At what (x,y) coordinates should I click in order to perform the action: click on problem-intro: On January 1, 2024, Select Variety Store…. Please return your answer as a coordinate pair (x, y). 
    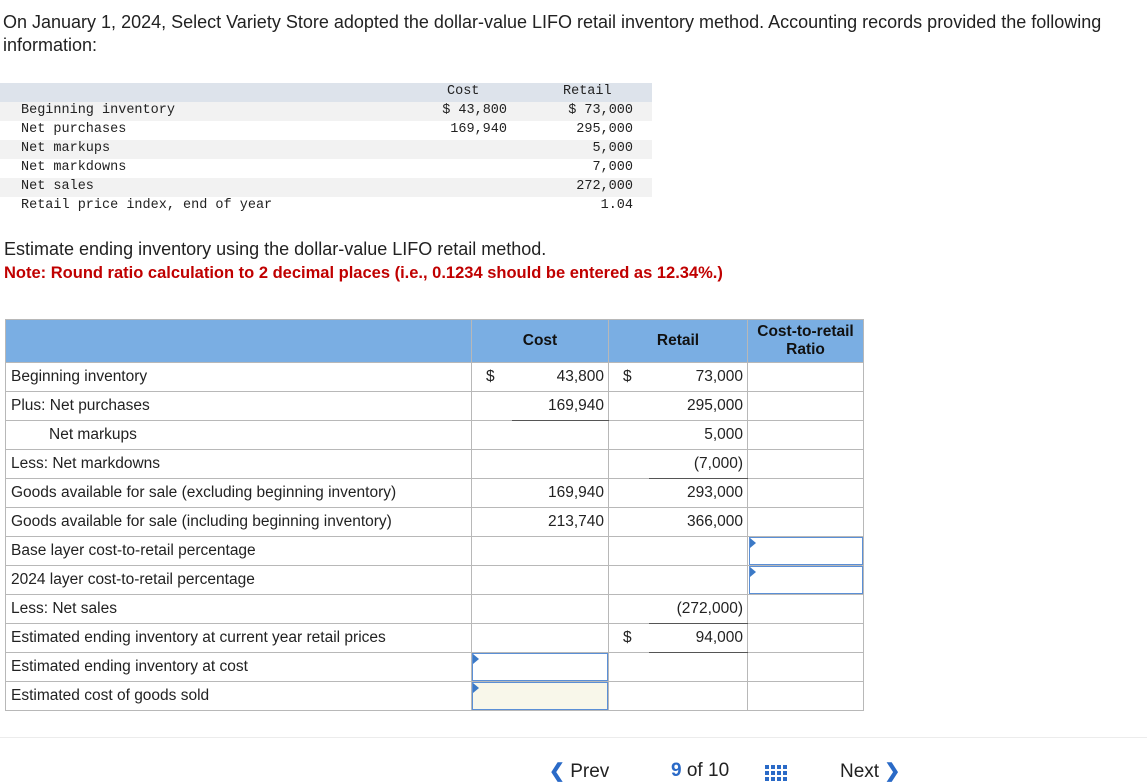
    Looking at the image, I should click on (552, 33).